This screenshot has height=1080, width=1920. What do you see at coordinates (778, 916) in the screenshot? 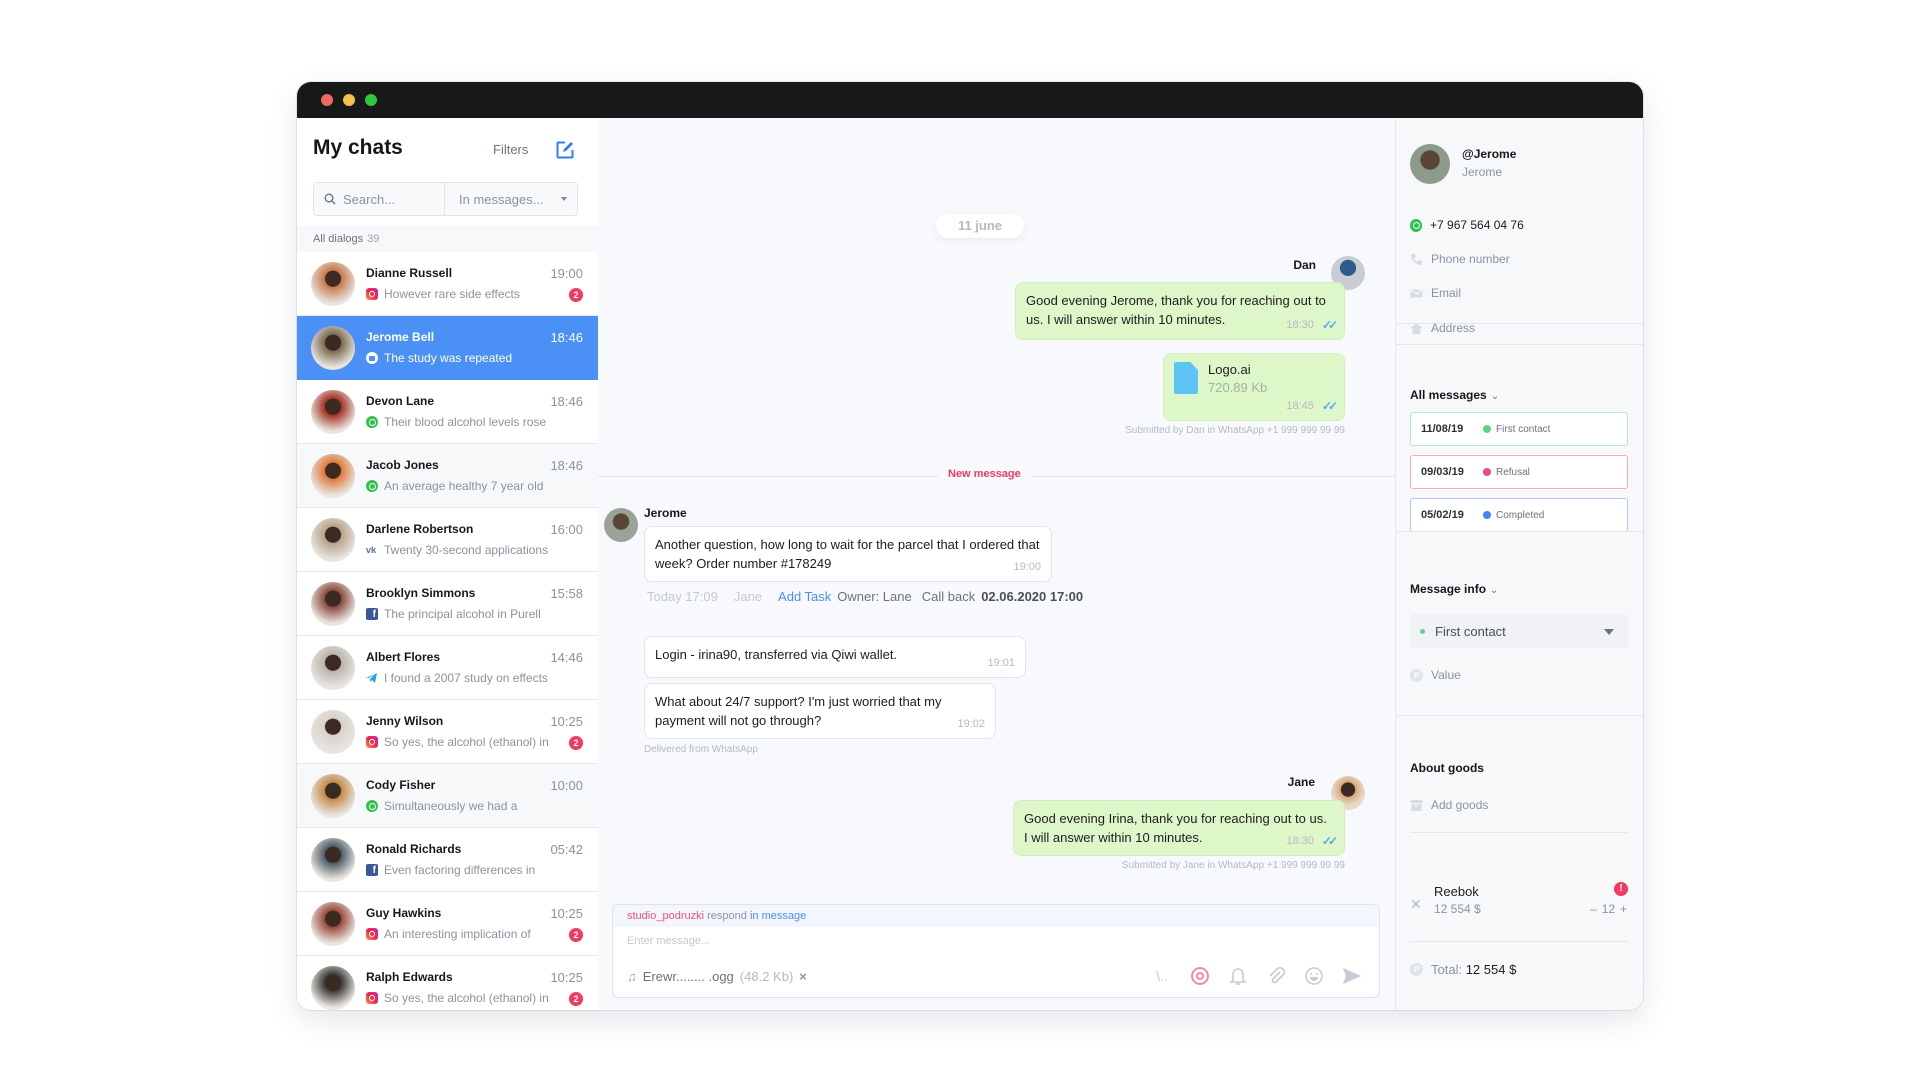
I see `reply-message-link: in message` at bounding box center [778, 916].